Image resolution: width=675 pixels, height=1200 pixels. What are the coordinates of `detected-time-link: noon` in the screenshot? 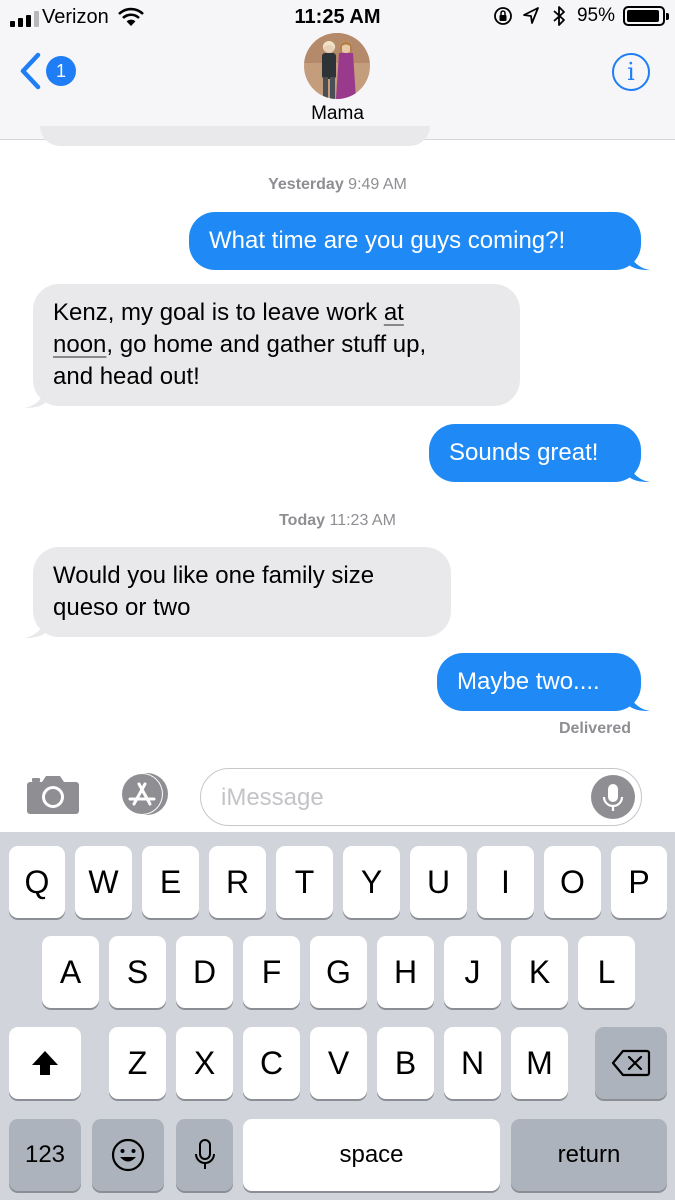 It's located at (79, 344).